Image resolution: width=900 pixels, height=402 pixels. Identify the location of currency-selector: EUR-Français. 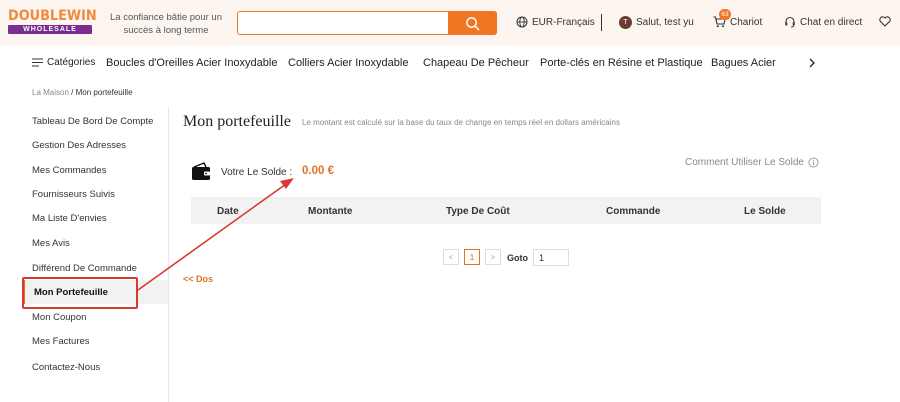
(555, 22).